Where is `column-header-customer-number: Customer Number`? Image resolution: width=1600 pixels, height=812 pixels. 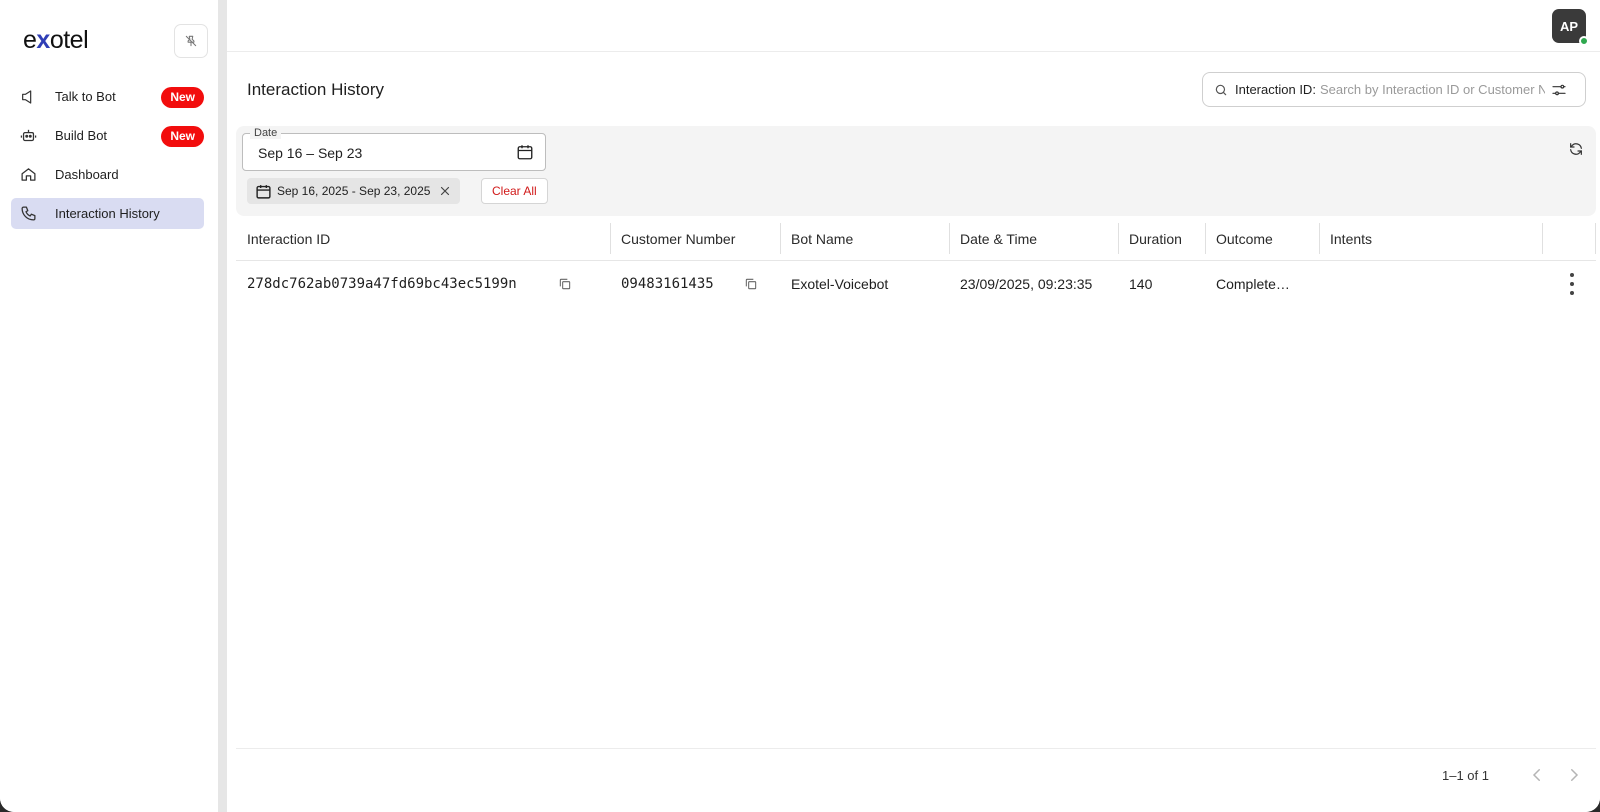 column-header-customer-number: Customer Number is located at coordinates (672, 239).